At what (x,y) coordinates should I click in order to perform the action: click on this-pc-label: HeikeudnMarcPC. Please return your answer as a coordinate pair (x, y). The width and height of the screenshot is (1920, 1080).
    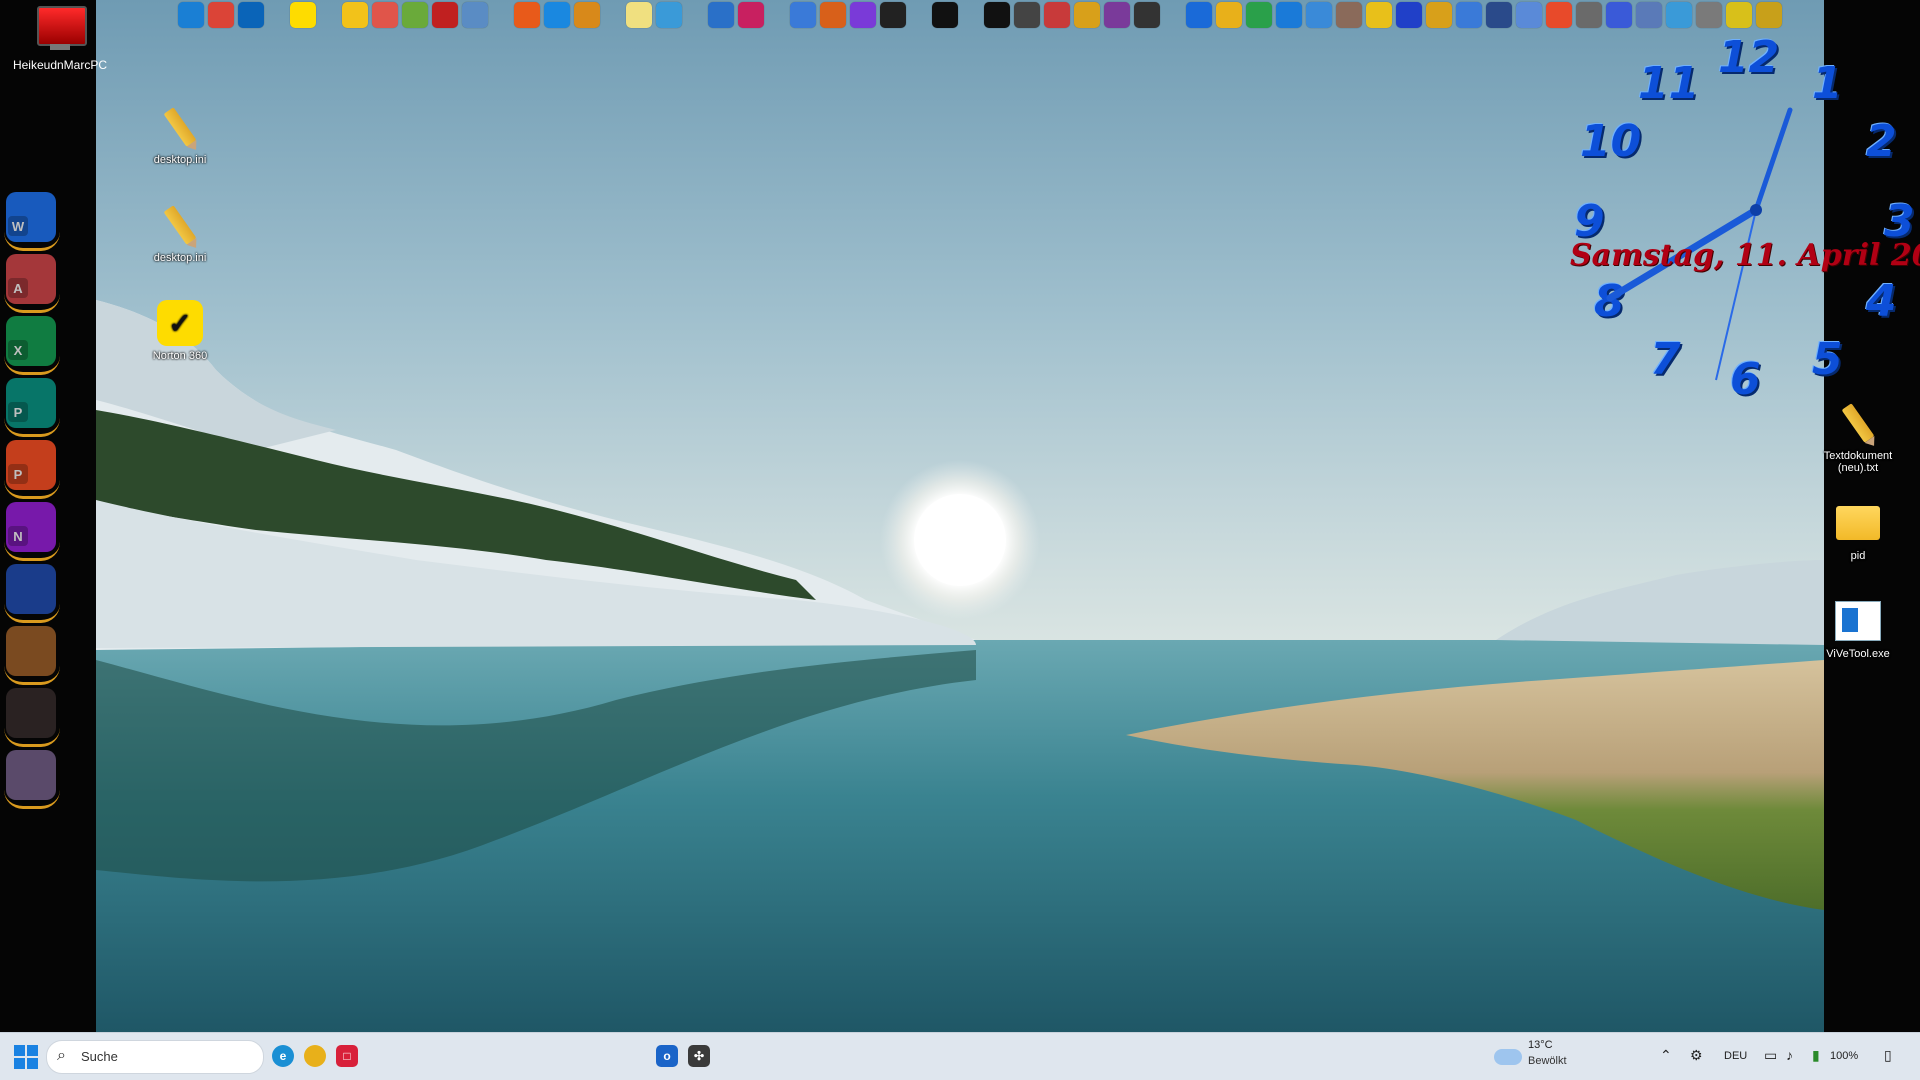
    Looking at the image, I should click on (60, 65).